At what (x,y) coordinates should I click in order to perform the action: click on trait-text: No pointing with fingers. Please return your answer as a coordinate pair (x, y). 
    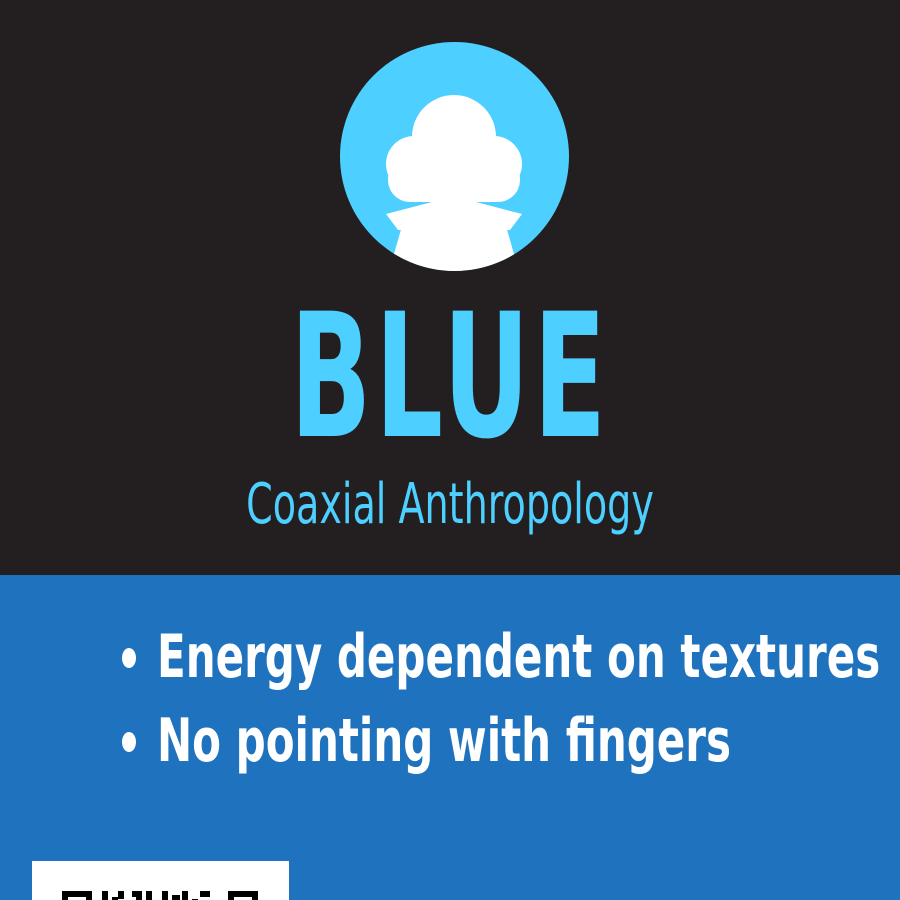
    Looking at the image, I should click on (444, 741).